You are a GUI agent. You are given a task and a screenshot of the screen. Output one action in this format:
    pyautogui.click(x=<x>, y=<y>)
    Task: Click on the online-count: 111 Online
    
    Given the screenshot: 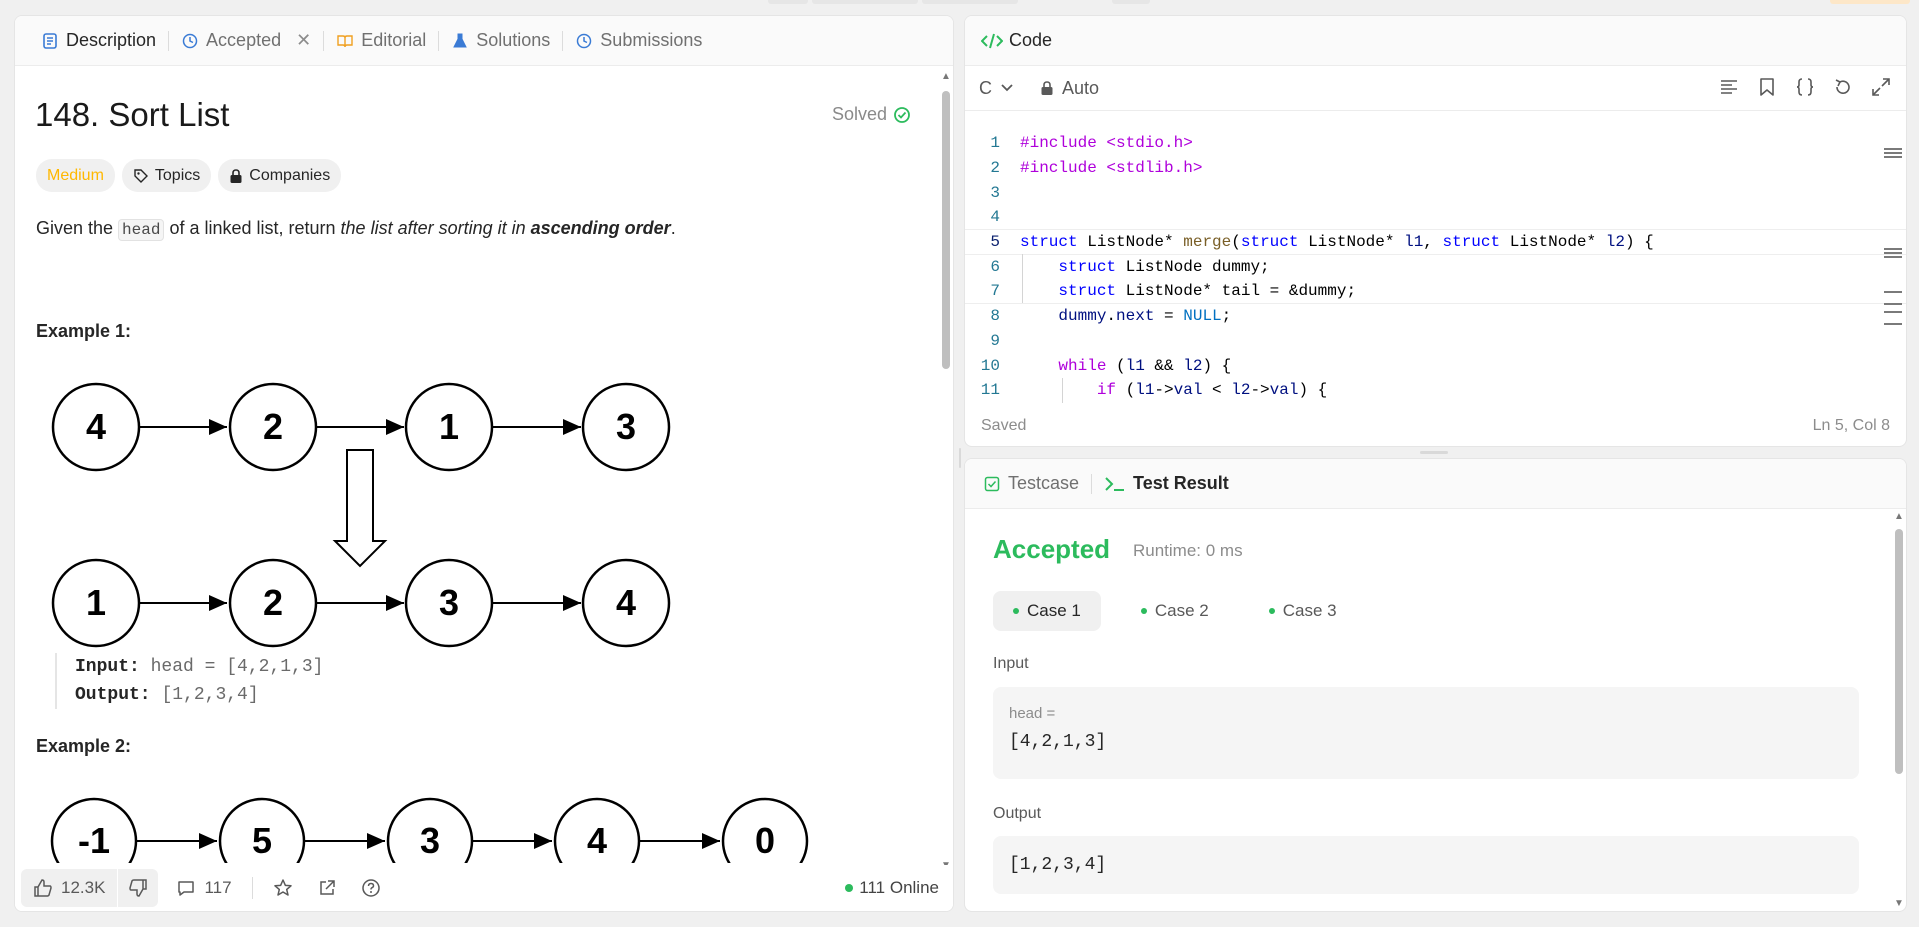 What is the action you would take?
    pyautogui.click(x=899, y=887)
    